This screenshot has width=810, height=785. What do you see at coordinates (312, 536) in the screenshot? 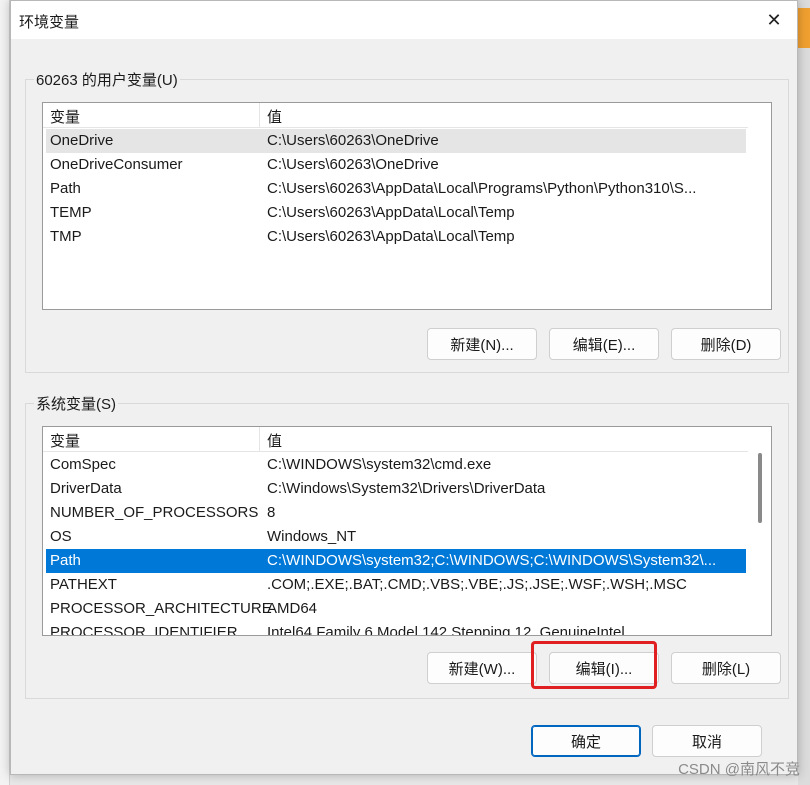
I see `variable-value: Windows_NT` at bounding box center [312, 536].